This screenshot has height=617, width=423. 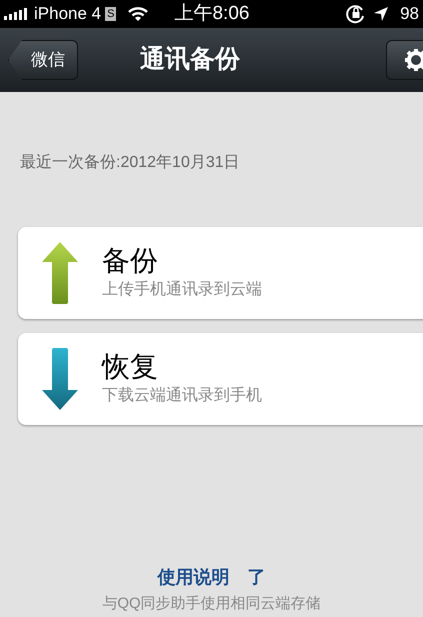 I want to click on footer-note: 与QQ同步助手使用相同云端存储, so click(x=211, y=604).